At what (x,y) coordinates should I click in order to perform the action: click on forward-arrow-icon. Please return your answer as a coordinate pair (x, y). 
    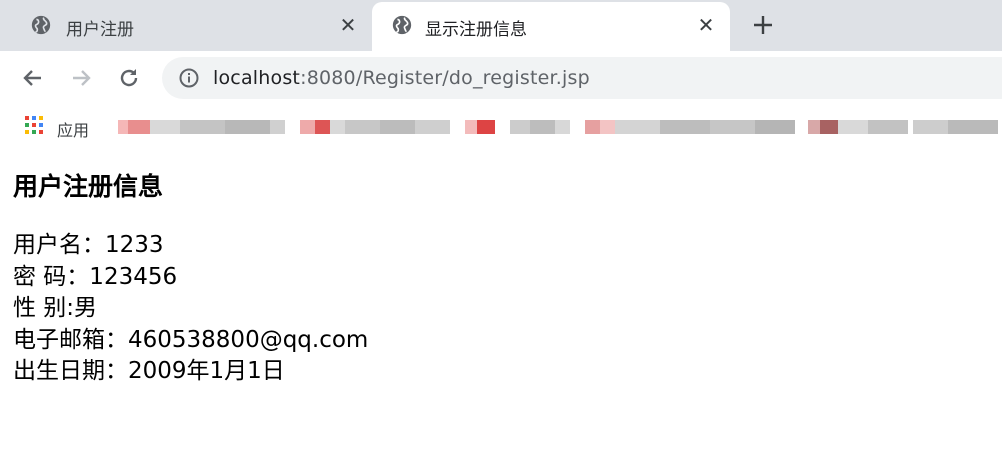
    Looking at the image, I should click on (81, 78).